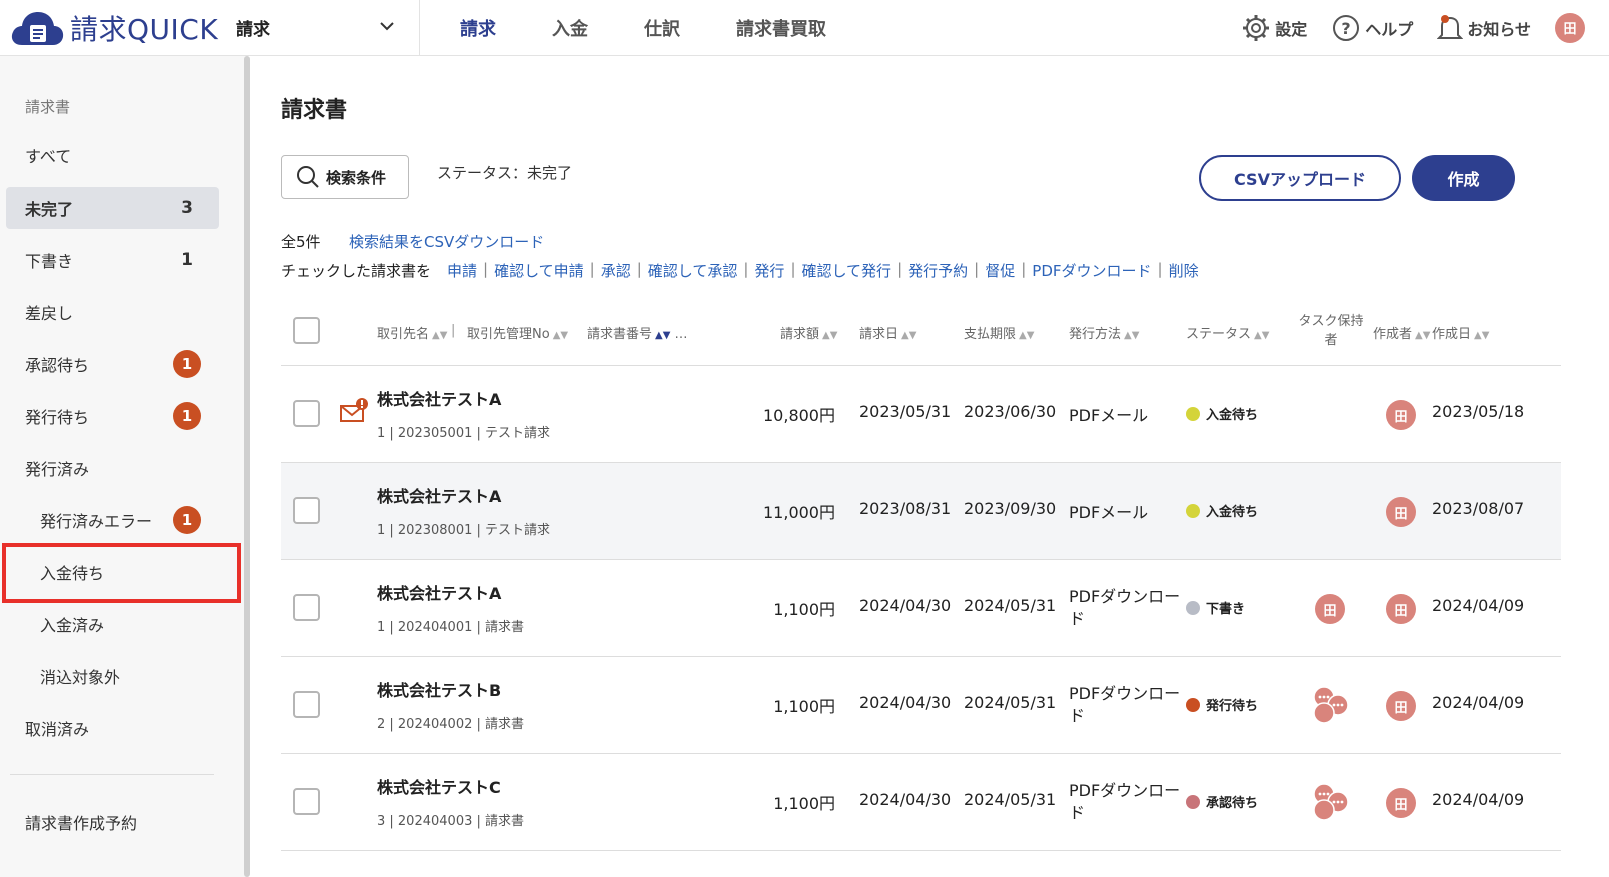 The image size is (1609, 877). I want to click on column-header-amount: 請求額 ▲▼, so click(808, 332).